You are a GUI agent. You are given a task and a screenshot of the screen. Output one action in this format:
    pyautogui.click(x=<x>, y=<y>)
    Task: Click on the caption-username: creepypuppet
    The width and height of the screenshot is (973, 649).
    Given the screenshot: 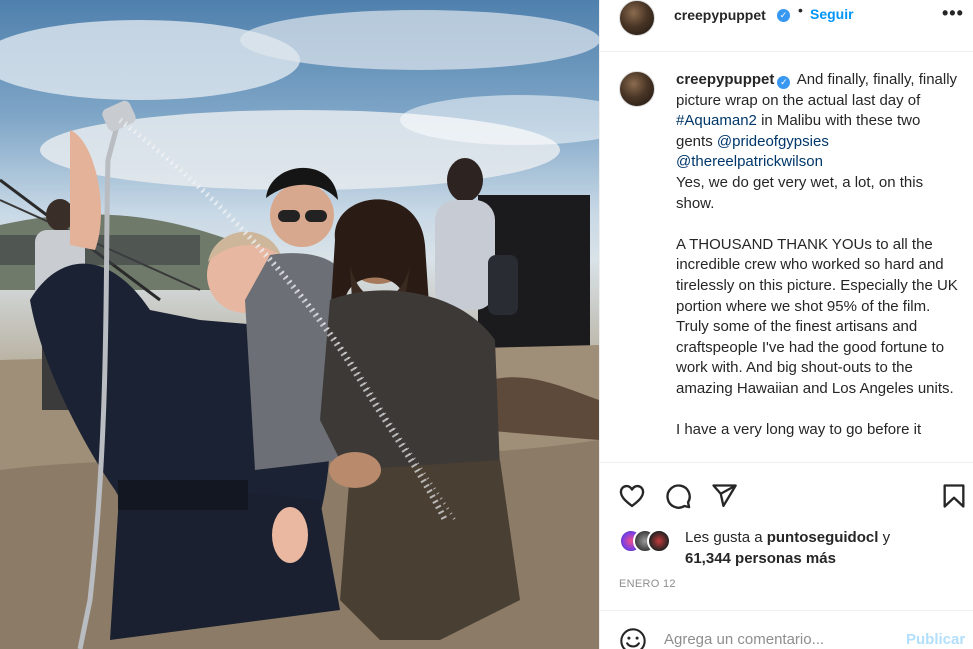 What is the action you would take?
    pyautogui.click(x=725, y=79)
    